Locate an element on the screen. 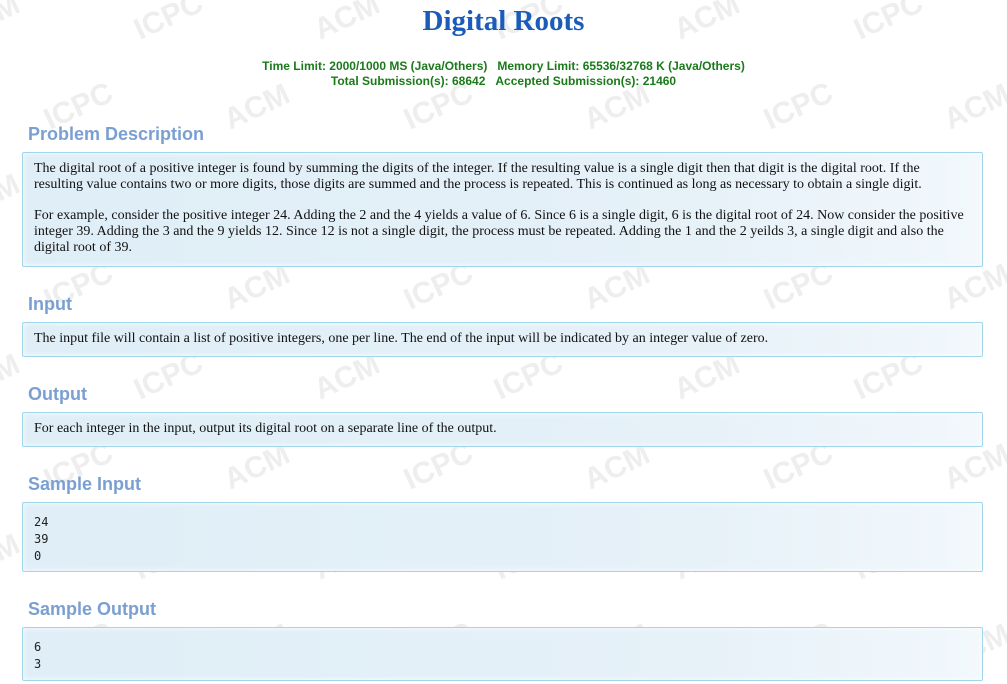 The image size is (1007, 684). sample-output-heading: Sample Output is located at coordinates (92, 609).